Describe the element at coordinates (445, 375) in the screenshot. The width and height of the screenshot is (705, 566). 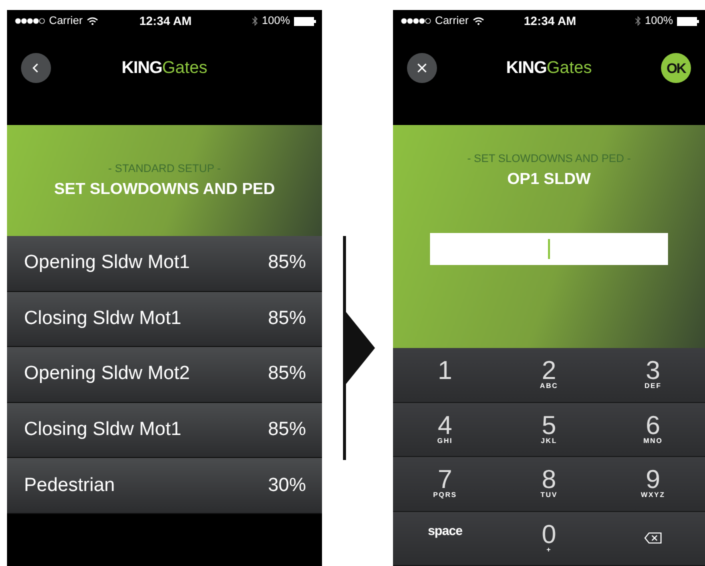
I see `digit-key: 1` at that location.